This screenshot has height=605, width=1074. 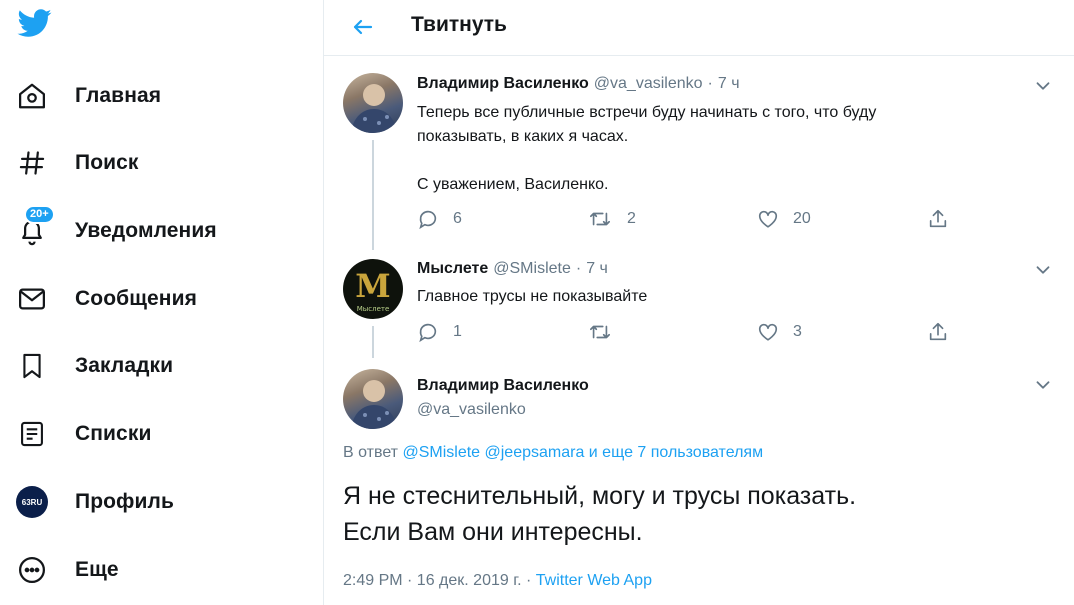 I want to click on list-icon, so click(x=32, y=434).